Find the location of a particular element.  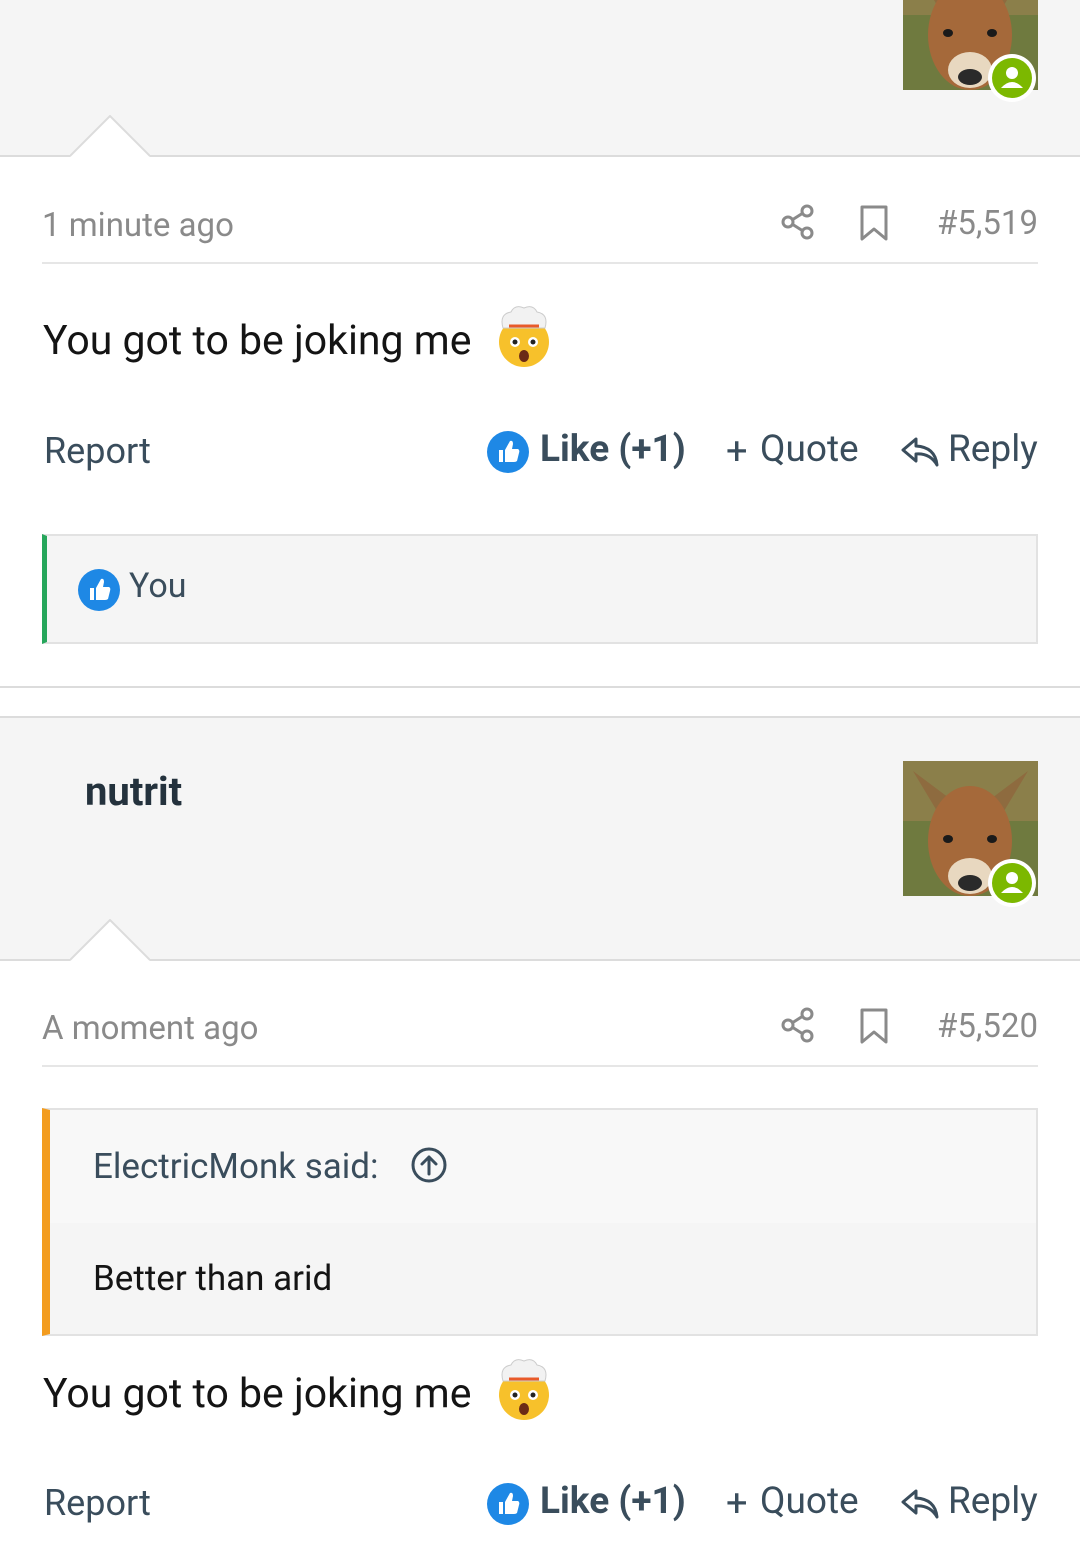

post-1-user-header is located at coordinates (540, 78).